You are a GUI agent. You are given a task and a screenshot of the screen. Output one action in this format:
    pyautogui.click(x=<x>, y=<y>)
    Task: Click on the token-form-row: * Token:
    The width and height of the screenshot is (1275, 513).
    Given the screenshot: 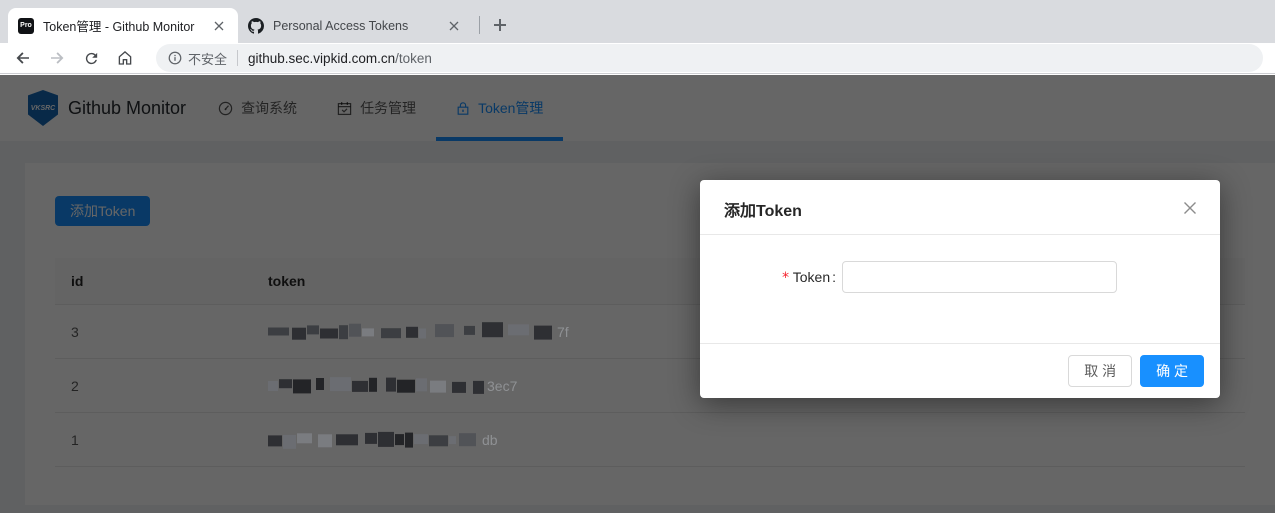 What is the action you would take?
    pyautogui.click(x=960, y=277)
    